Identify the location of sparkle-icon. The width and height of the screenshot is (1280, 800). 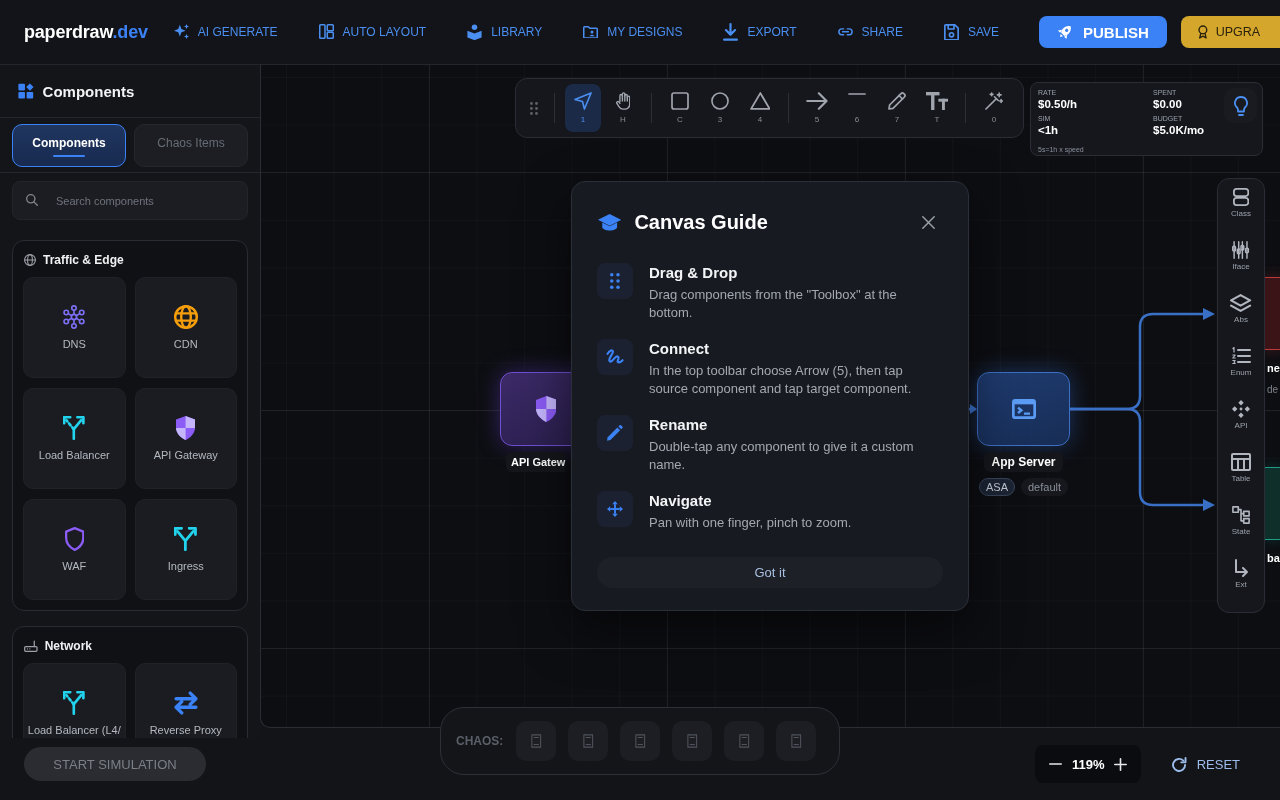
(181, 32).